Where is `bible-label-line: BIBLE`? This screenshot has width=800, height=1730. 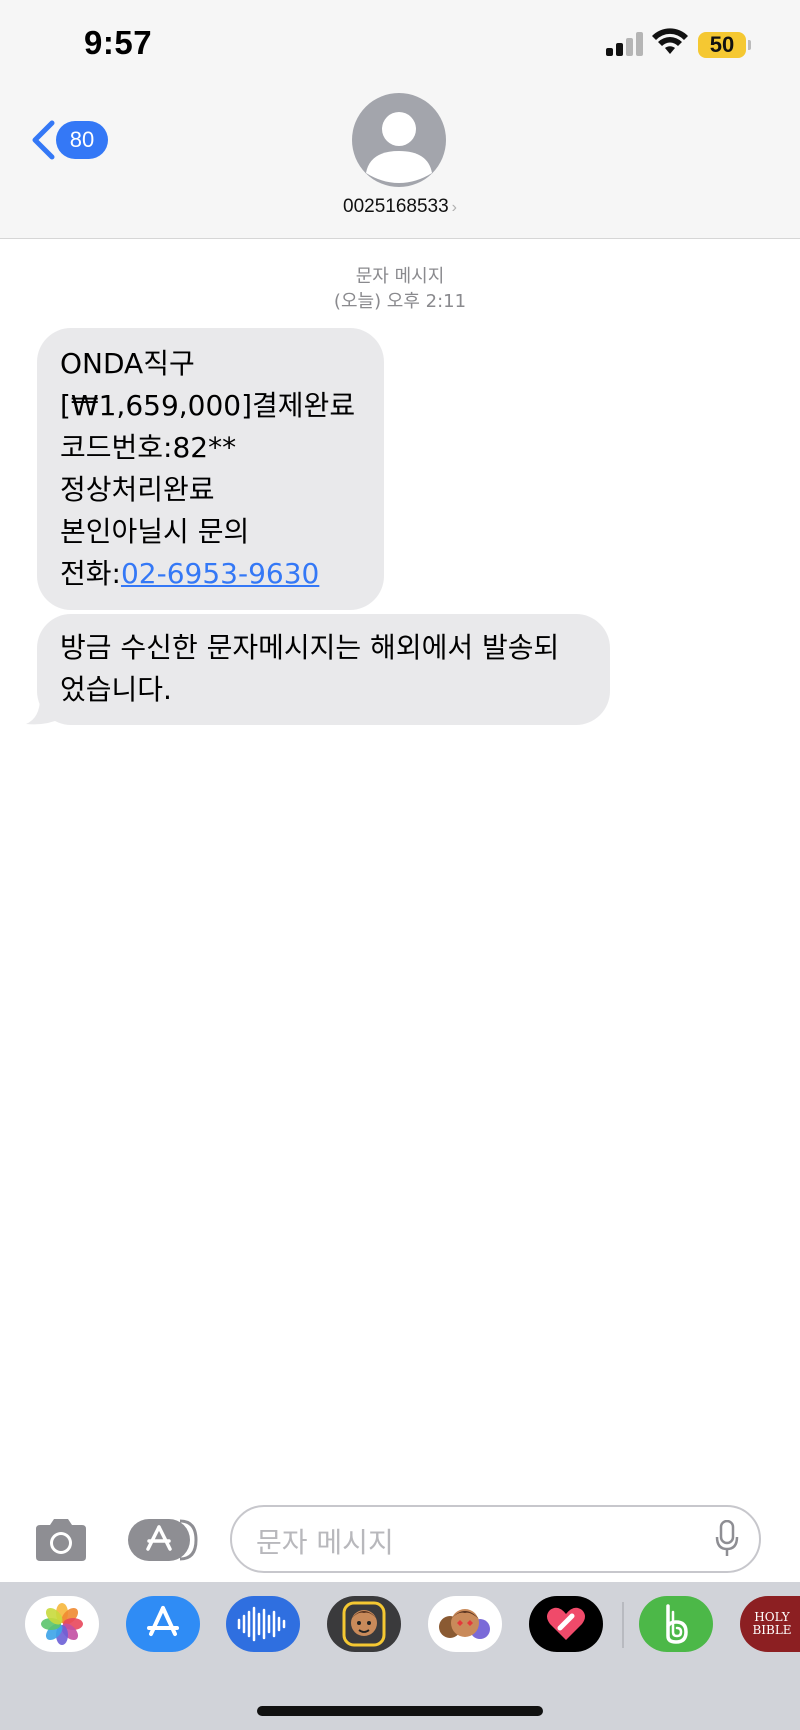
bible-label-line: BIBLE is located at coordinates (772, 1630).